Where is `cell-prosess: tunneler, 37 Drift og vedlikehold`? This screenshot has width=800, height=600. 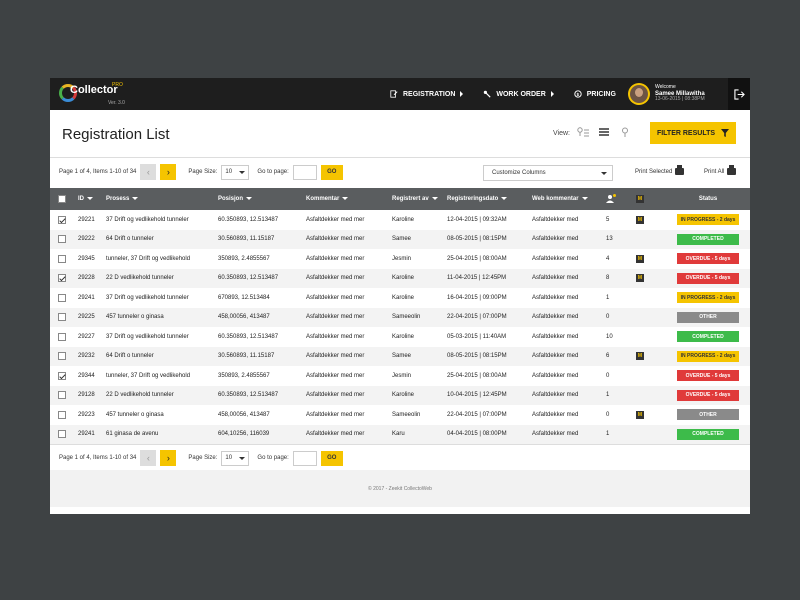 cell-prosess: tunneler, 37 Drift og vedlikehold is located at coordinates (148, 258).